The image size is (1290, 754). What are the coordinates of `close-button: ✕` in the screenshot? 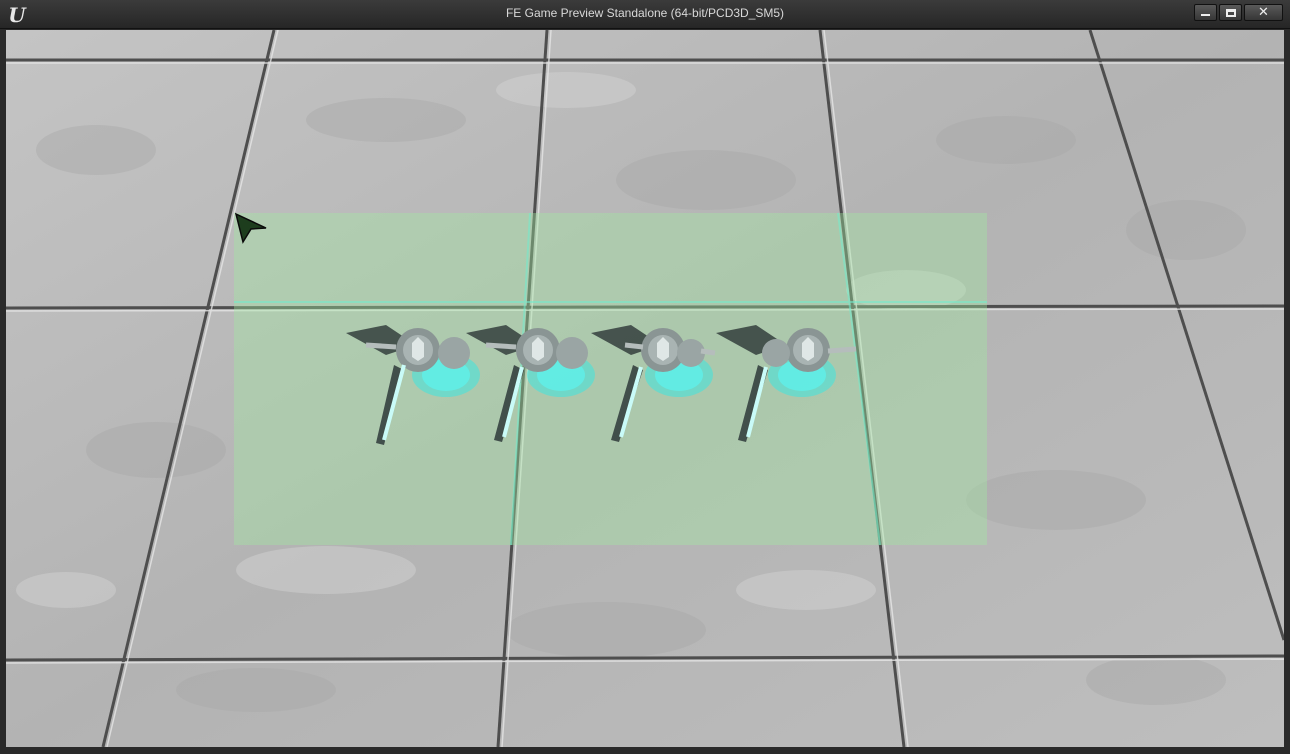 It's located at (1263, 12).